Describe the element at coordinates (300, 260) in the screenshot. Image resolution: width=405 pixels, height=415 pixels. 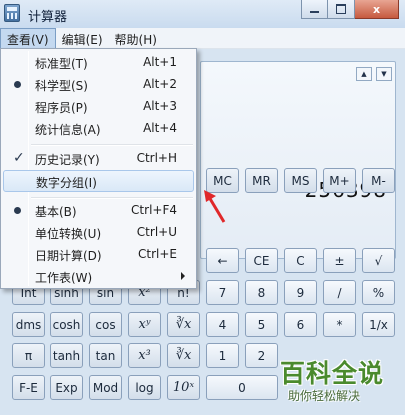
I see `key-c: C` at that location.